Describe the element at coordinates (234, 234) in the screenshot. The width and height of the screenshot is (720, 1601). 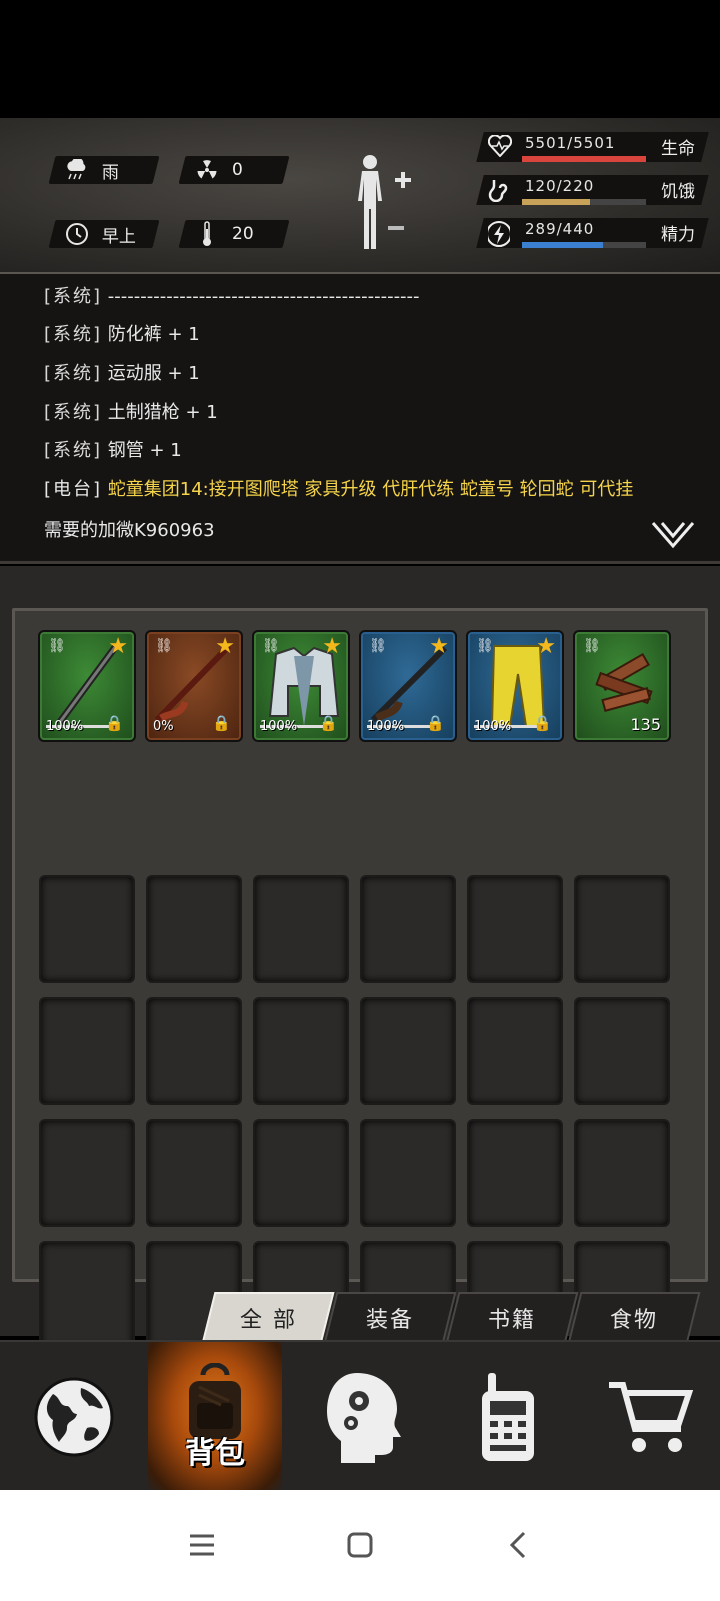
I see `temperature-pill: 20` at that location.